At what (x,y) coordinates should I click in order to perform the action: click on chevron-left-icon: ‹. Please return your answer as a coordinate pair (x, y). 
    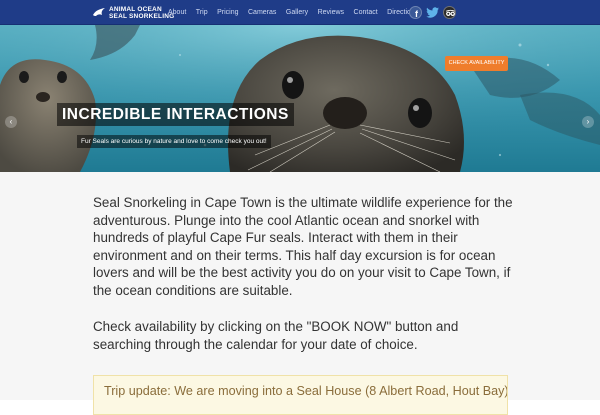
    Looking at the image, I should click on (11, 121).